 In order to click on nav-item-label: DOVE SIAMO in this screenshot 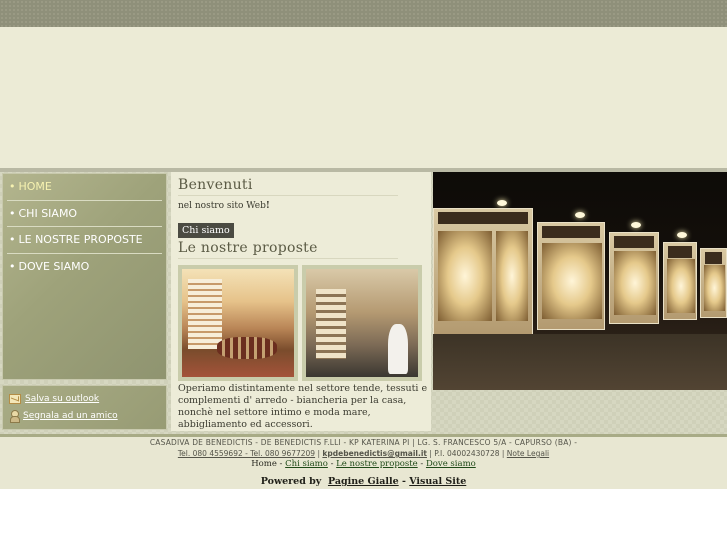, I will do `click(54, 266)`.